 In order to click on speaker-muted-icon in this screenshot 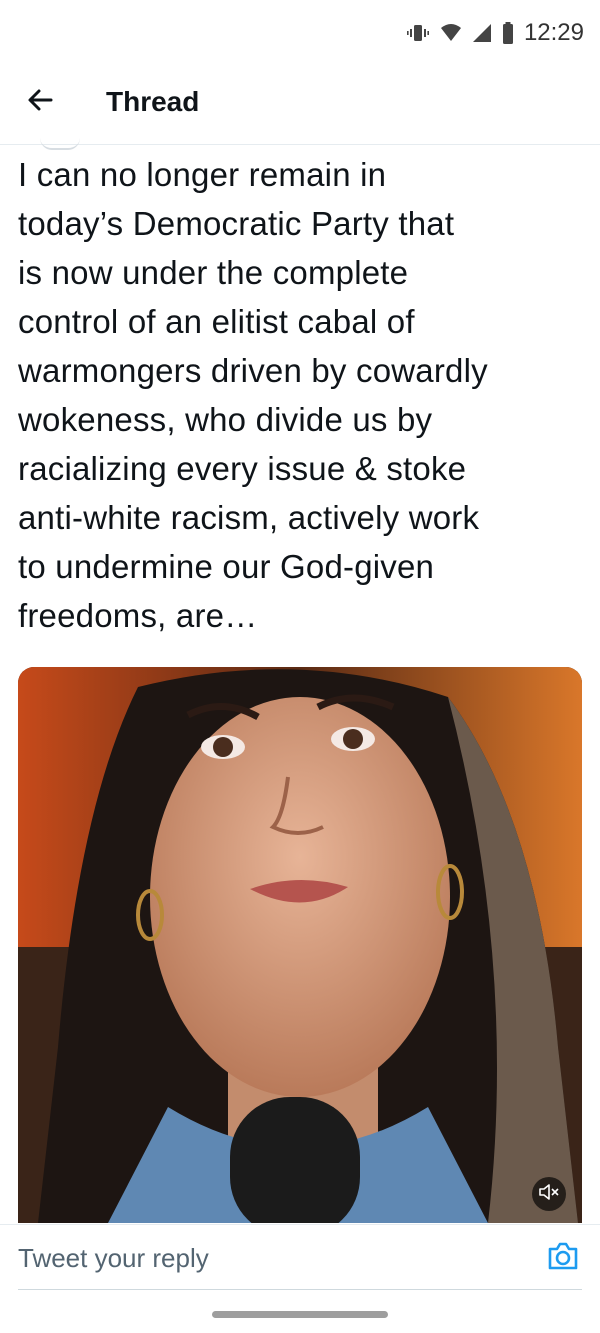, I will do `click(549, 1194)`.